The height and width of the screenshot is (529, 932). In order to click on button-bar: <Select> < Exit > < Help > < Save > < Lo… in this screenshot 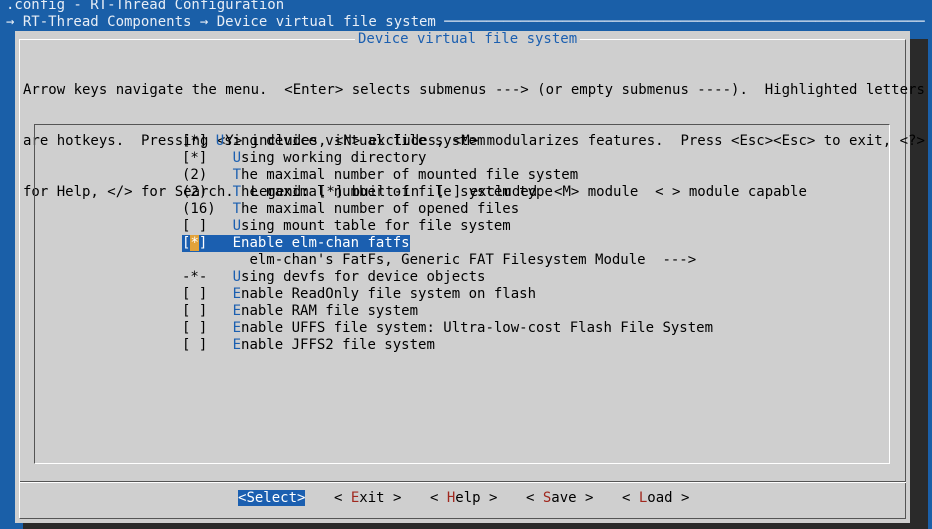, I will do `click(466, 498)`.